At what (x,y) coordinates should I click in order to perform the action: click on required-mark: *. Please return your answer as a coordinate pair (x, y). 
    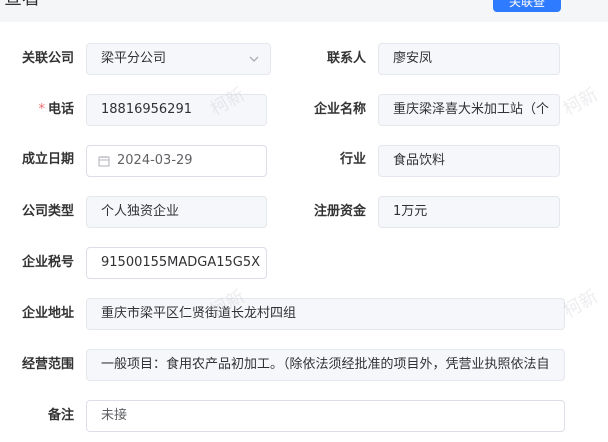
    Looking at the image, I should click on (41, 109).